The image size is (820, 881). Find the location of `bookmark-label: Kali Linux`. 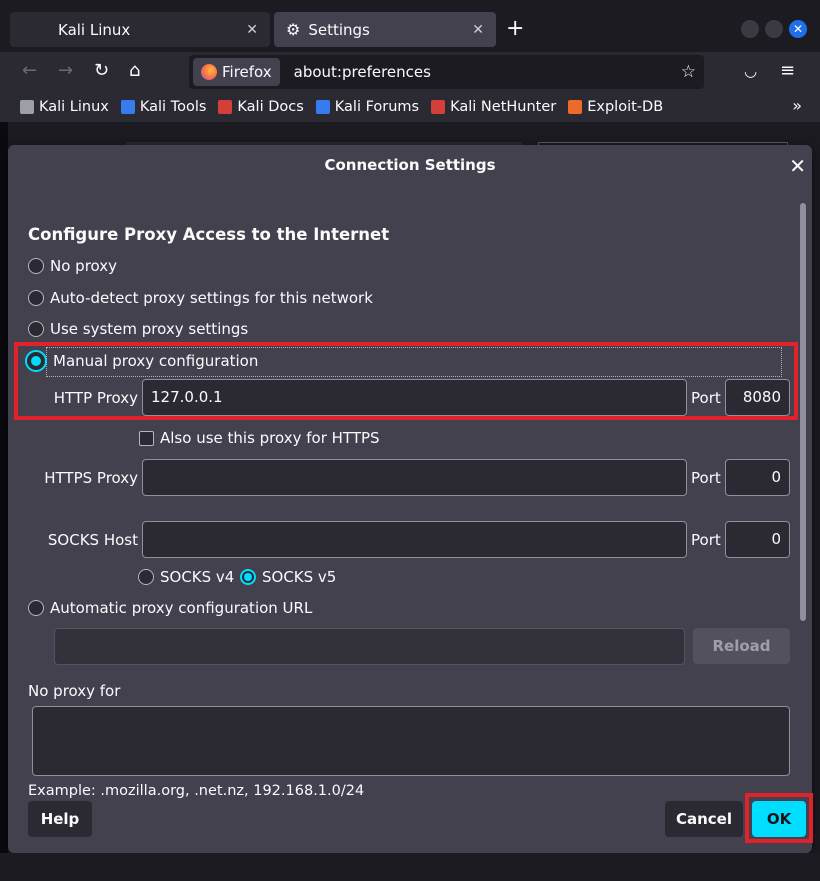

bookmark-label: Kali Linux is located at coordinates (74, 107).